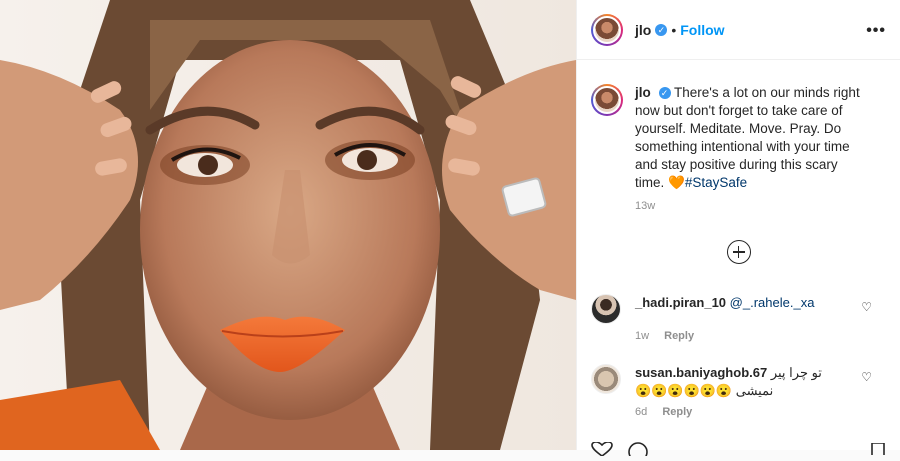 The image size is (900, 461). Describe the element at coordinates (602, 449) in the screenshot. I see `heart-icon` at that location.